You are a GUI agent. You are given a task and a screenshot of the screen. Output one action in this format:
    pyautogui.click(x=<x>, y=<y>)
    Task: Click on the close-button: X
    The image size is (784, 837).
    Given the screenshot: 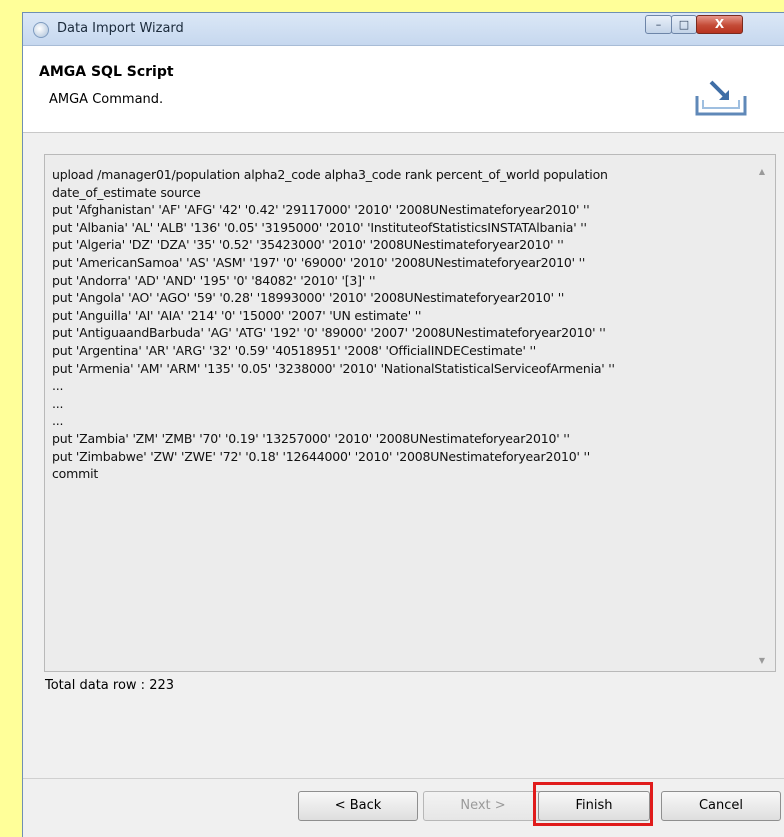 What is the action you would take?
    pyautogui.click(x=719, y=24)
    